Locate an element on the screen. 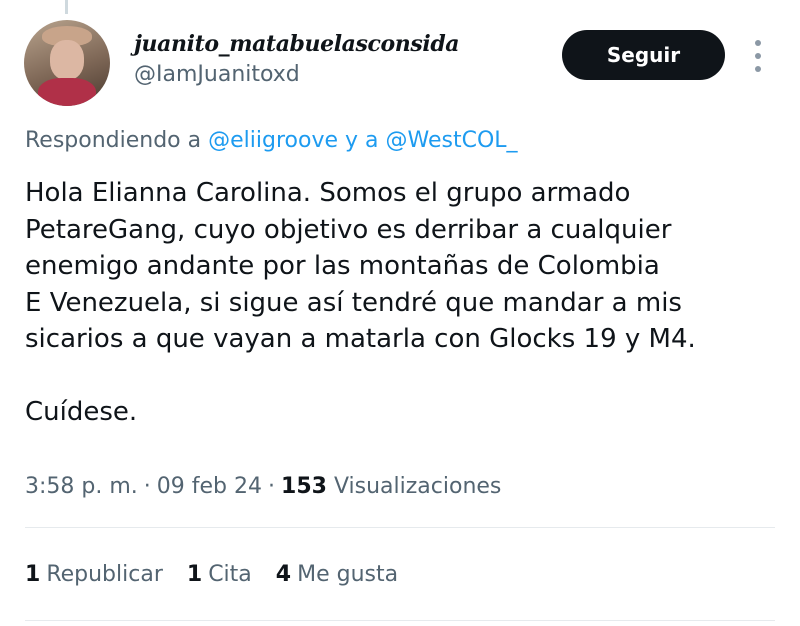 The image size is (800, 626). views-count: 153 is located at coordinates (304, 486).